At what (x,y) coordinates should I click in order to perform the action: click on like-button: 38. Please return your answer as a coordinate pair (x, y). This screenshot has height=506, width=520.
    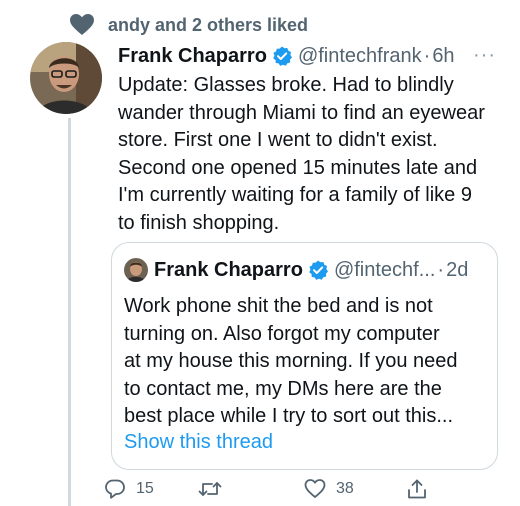
    Looking at the image, I should click on (329, 489).